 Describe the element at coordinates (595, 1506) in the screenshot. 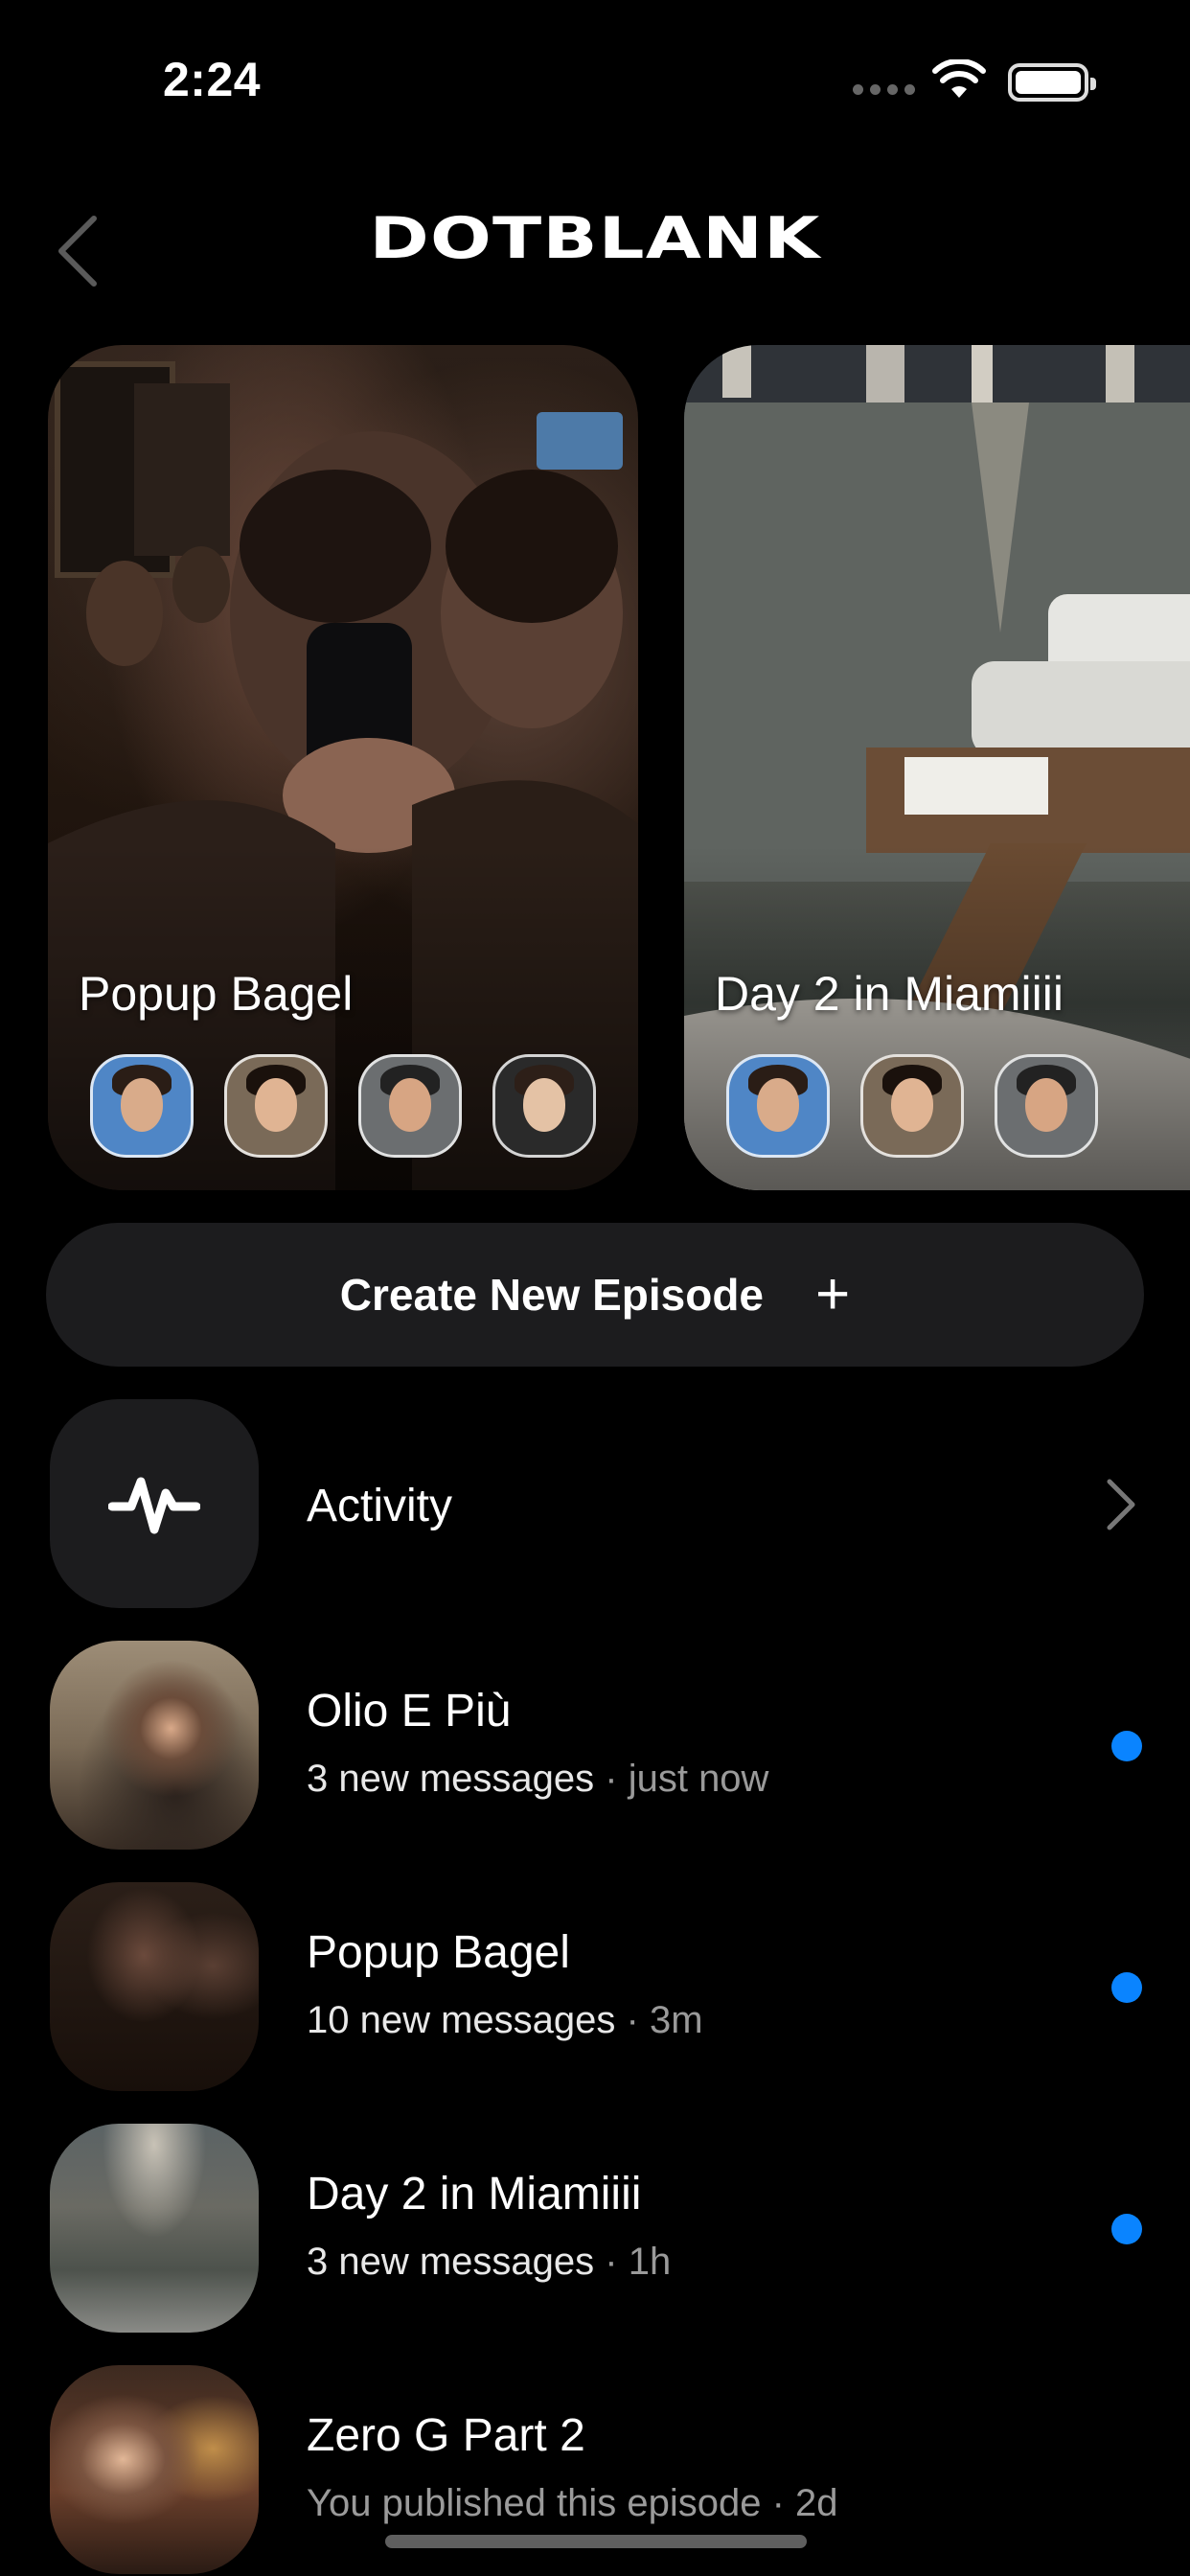

I see `activity-row: Activity` at that location.